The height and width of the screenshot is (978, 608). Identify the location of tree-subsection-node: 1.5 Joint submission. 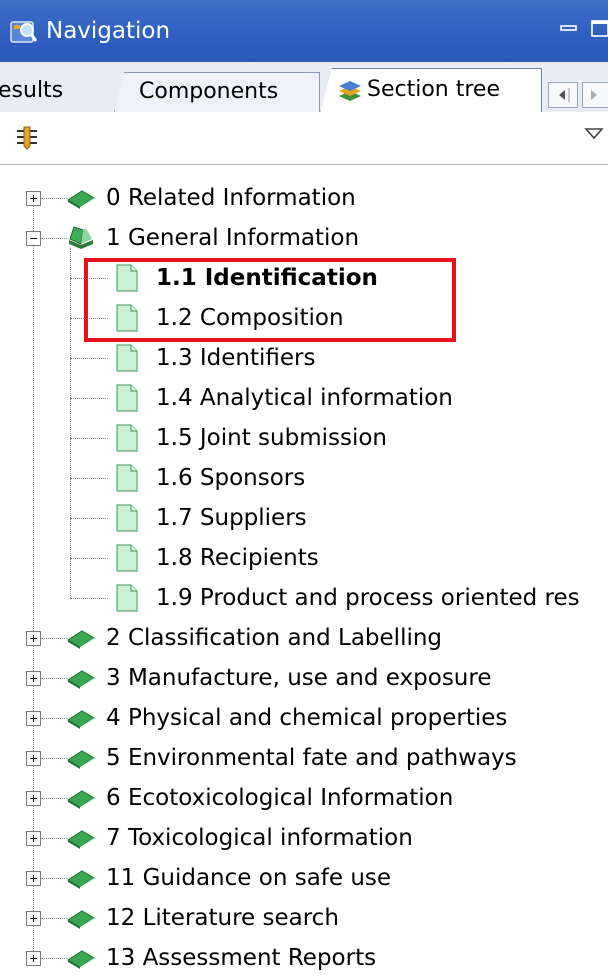
(304, 438).